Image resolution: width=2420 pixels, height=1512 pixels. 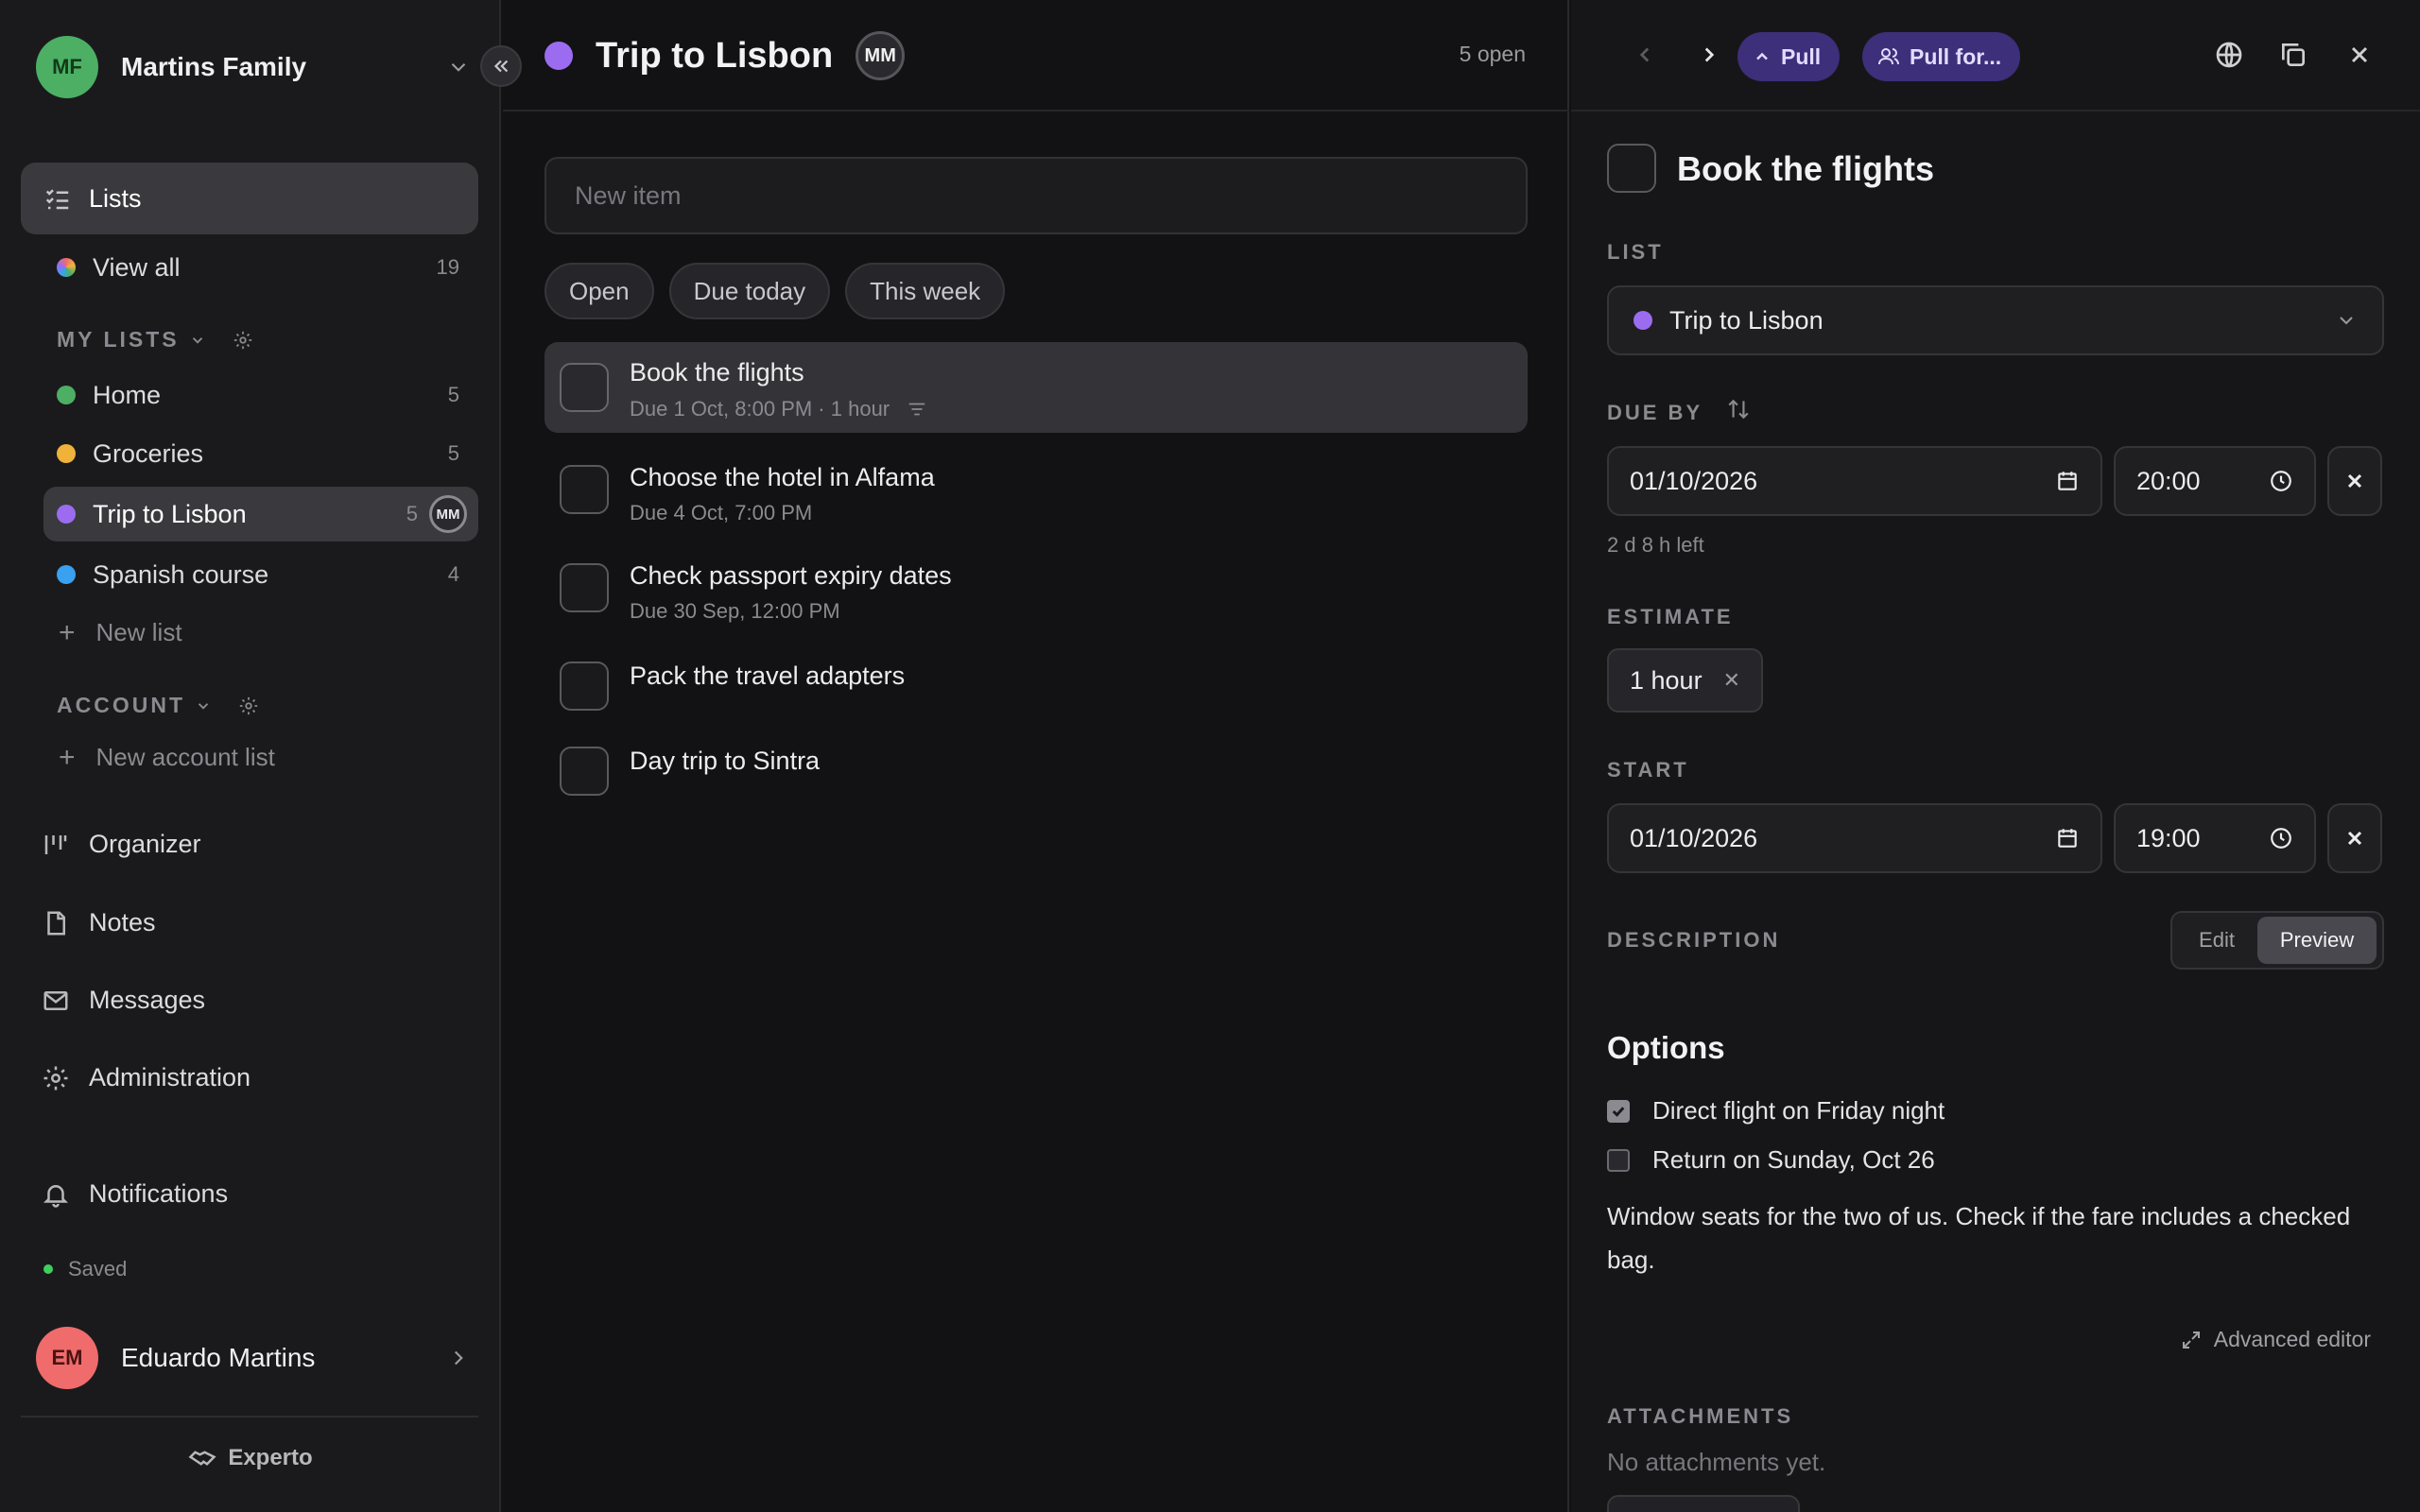 I want to click on chevron-down-icon, so click(x=203, y=705).